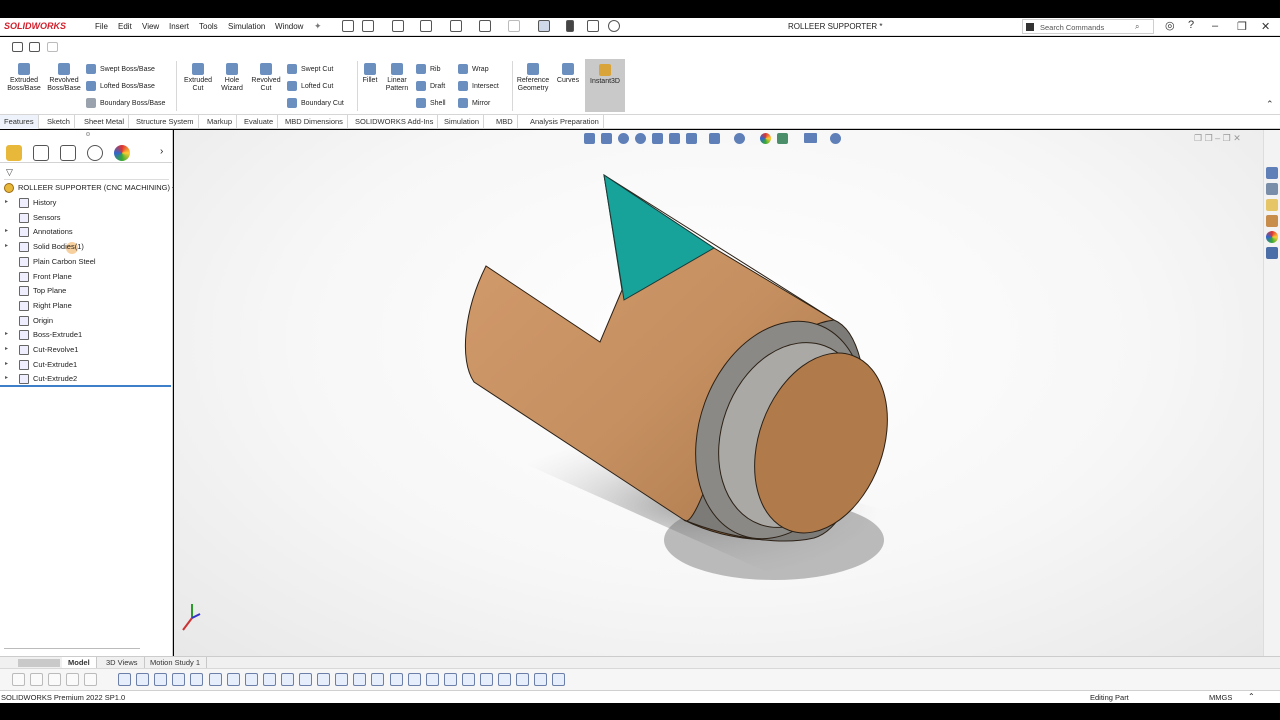 This screenshot has height=720, width=1280. Describe the element at coordinates (514, 26) in the screenshot. I see `redo-icon` at that location.